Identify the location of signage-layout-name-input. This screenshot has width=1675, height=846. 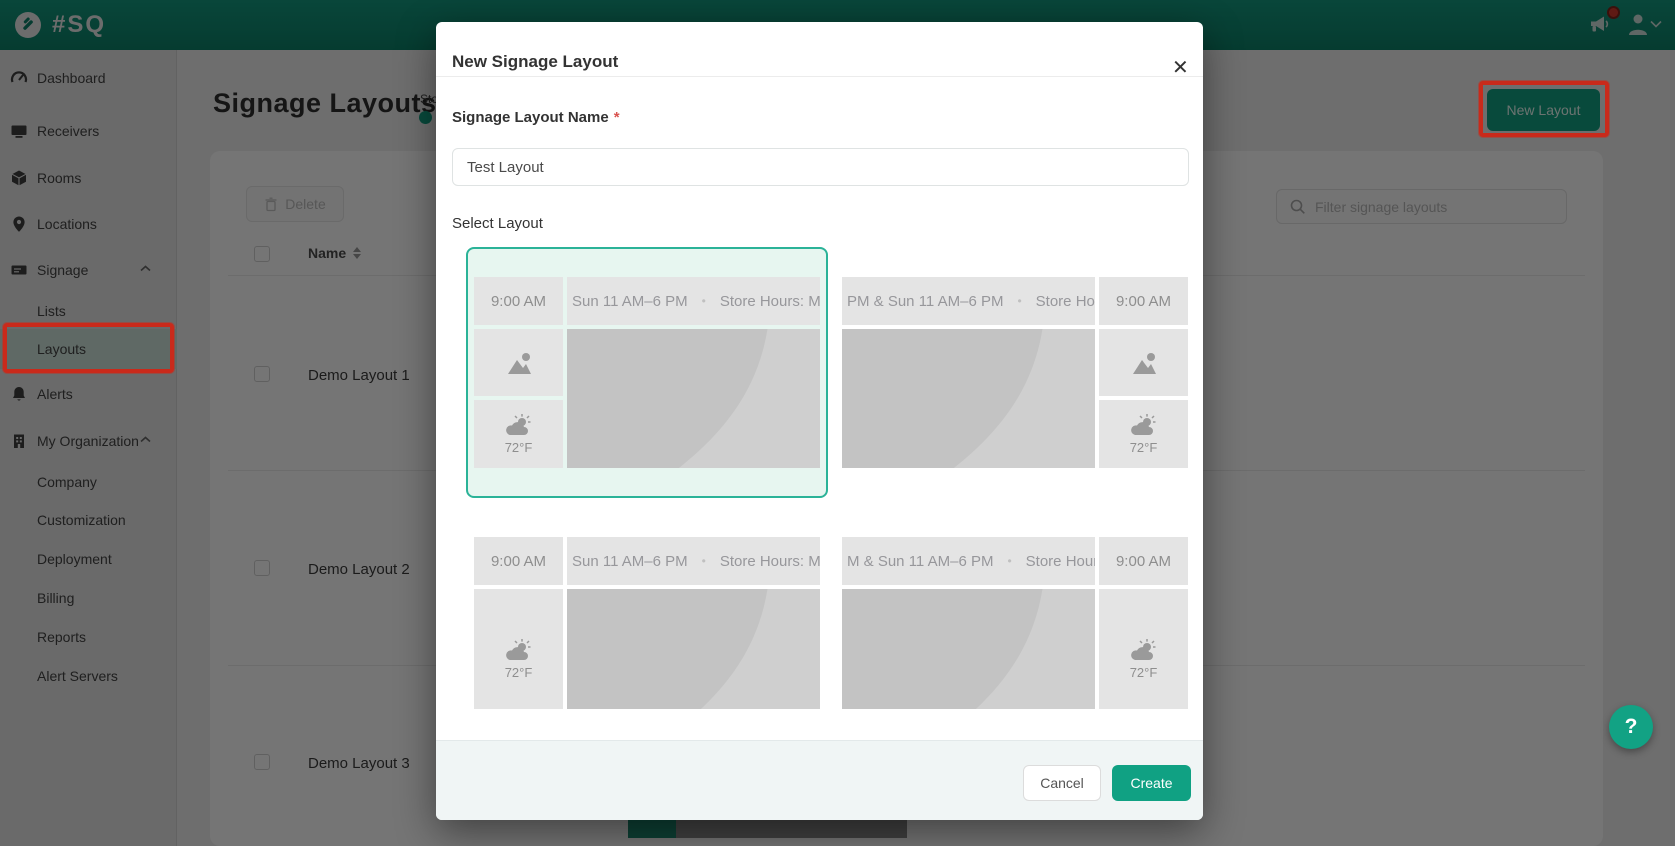
(820, 167).